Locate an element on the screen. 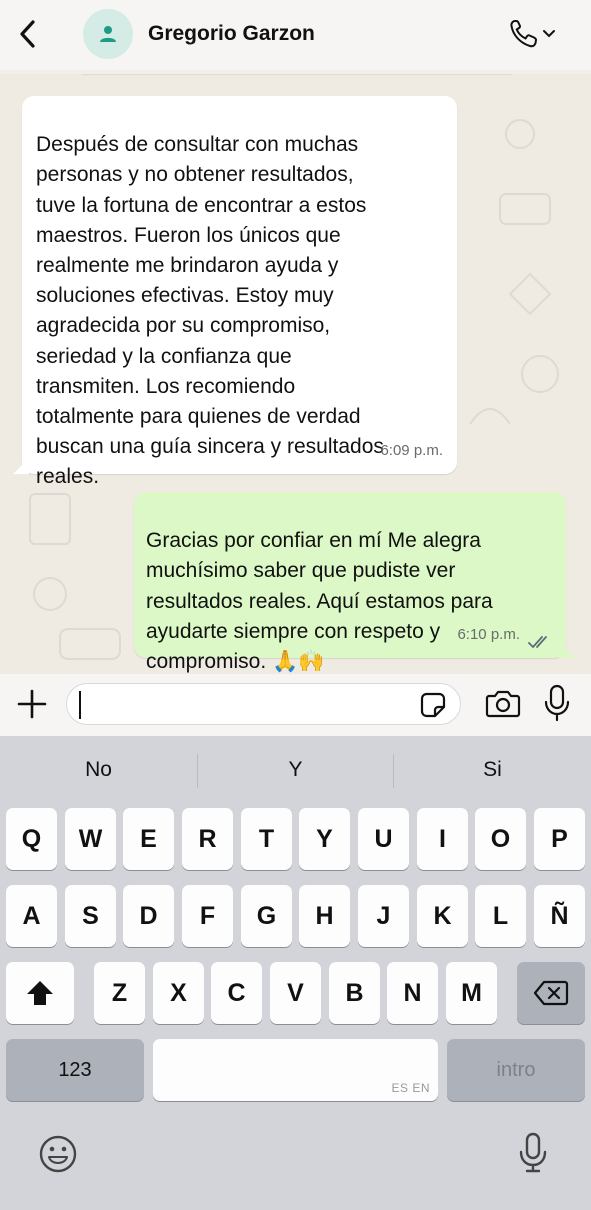  sticker-button is located at coordinates (433, 705).